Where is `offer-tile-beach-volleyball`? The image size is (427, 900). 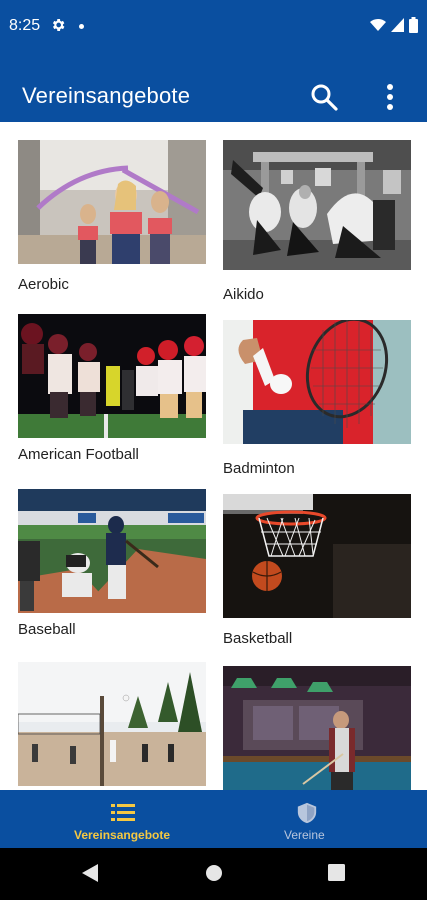
offer-tile-beach-volleyball is located at coordinates (112, 724).